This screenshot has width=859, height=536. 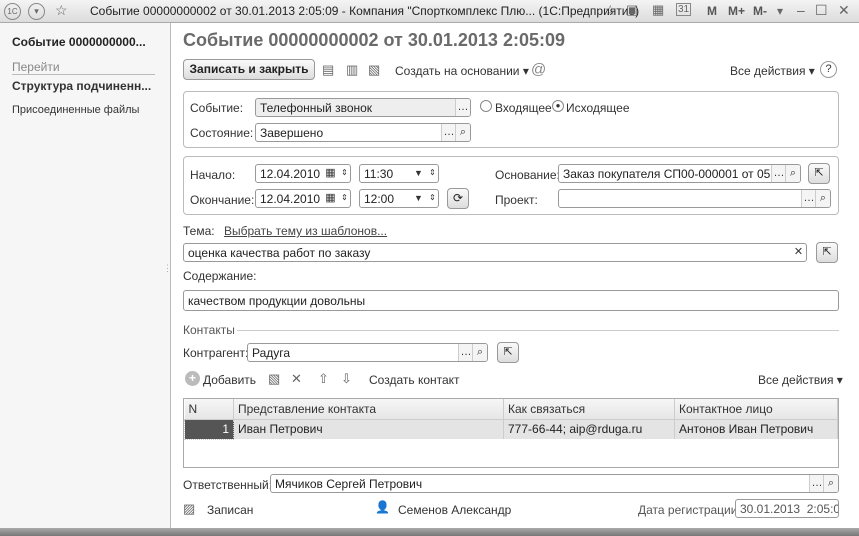 What do you see at coordinates (712, 11) in the screenshot?
I see `memory-m-button: M` at bounding box center [712, 11].